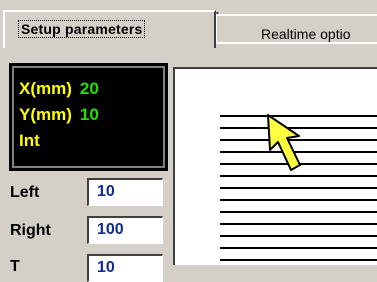  I want to click on int-label: Int, so click(29, 140).